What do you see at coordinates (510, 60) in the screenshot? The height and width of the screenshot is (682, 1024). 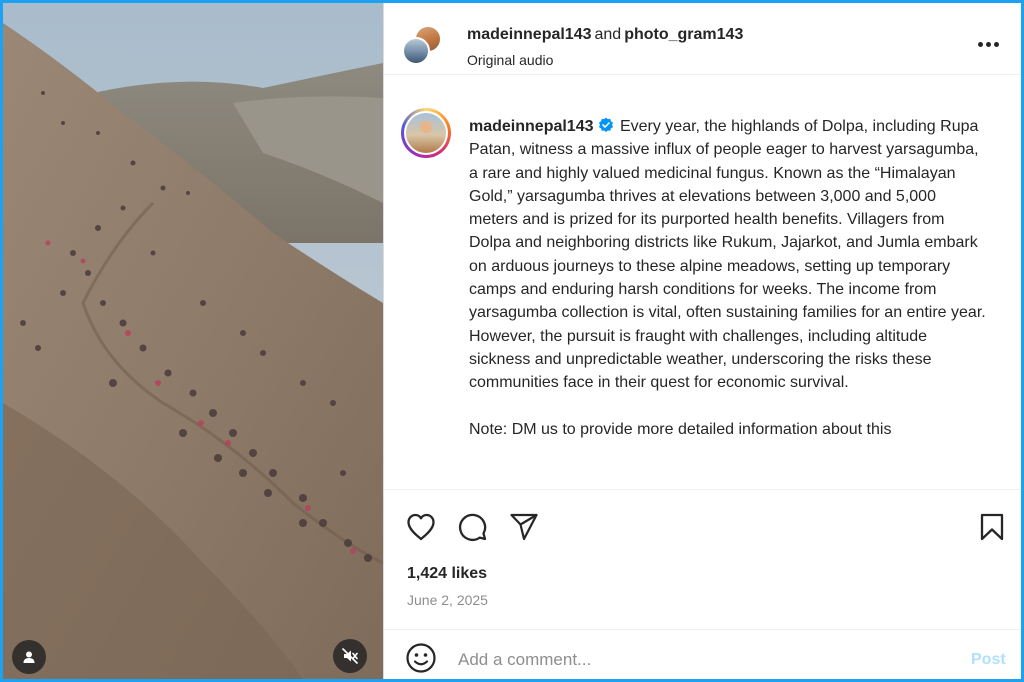 I see `audio-link: Original audio` at bounding box center [510, 60].